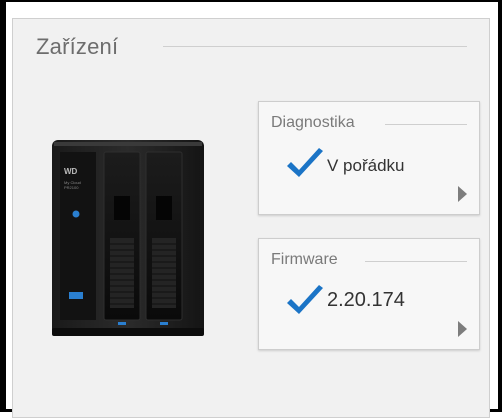 The width and height of the screenshot is (502, 418). I want to click on firmware-card-divider, so click(416, 261).